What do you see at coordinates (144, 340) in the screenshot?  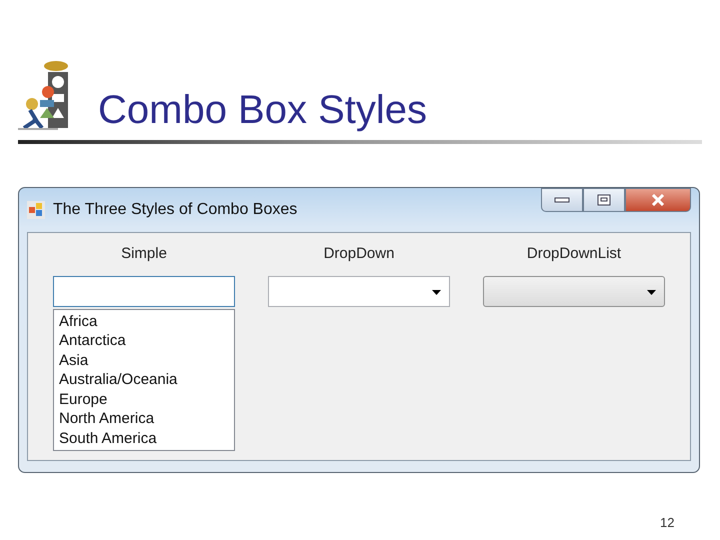 I see `list-item: Antarctica` at bounding box center [144, 340].